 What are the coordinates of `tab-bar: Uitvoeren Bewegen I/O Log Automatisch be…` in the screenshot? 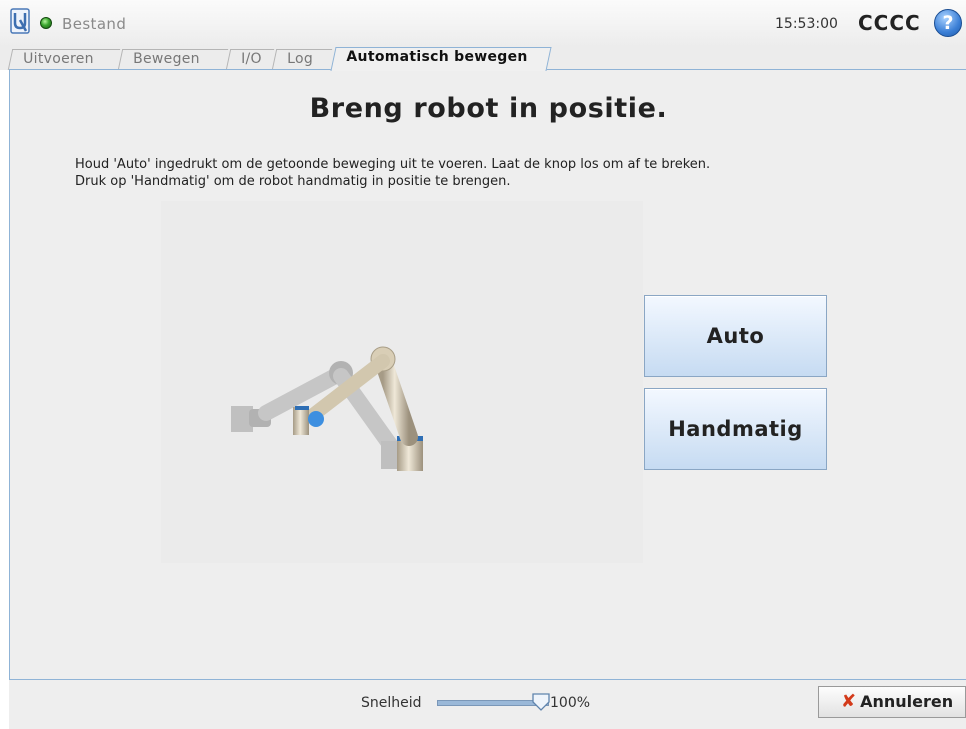 It's located at (483, 59).